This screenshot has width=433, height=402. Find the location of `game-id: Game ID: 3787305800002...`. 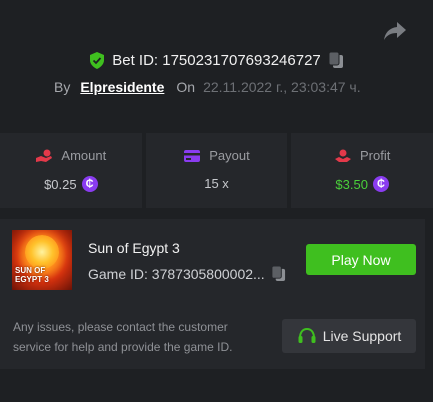

game-id: Game ID: 3787305800002... is located at coordinates (176, 273).